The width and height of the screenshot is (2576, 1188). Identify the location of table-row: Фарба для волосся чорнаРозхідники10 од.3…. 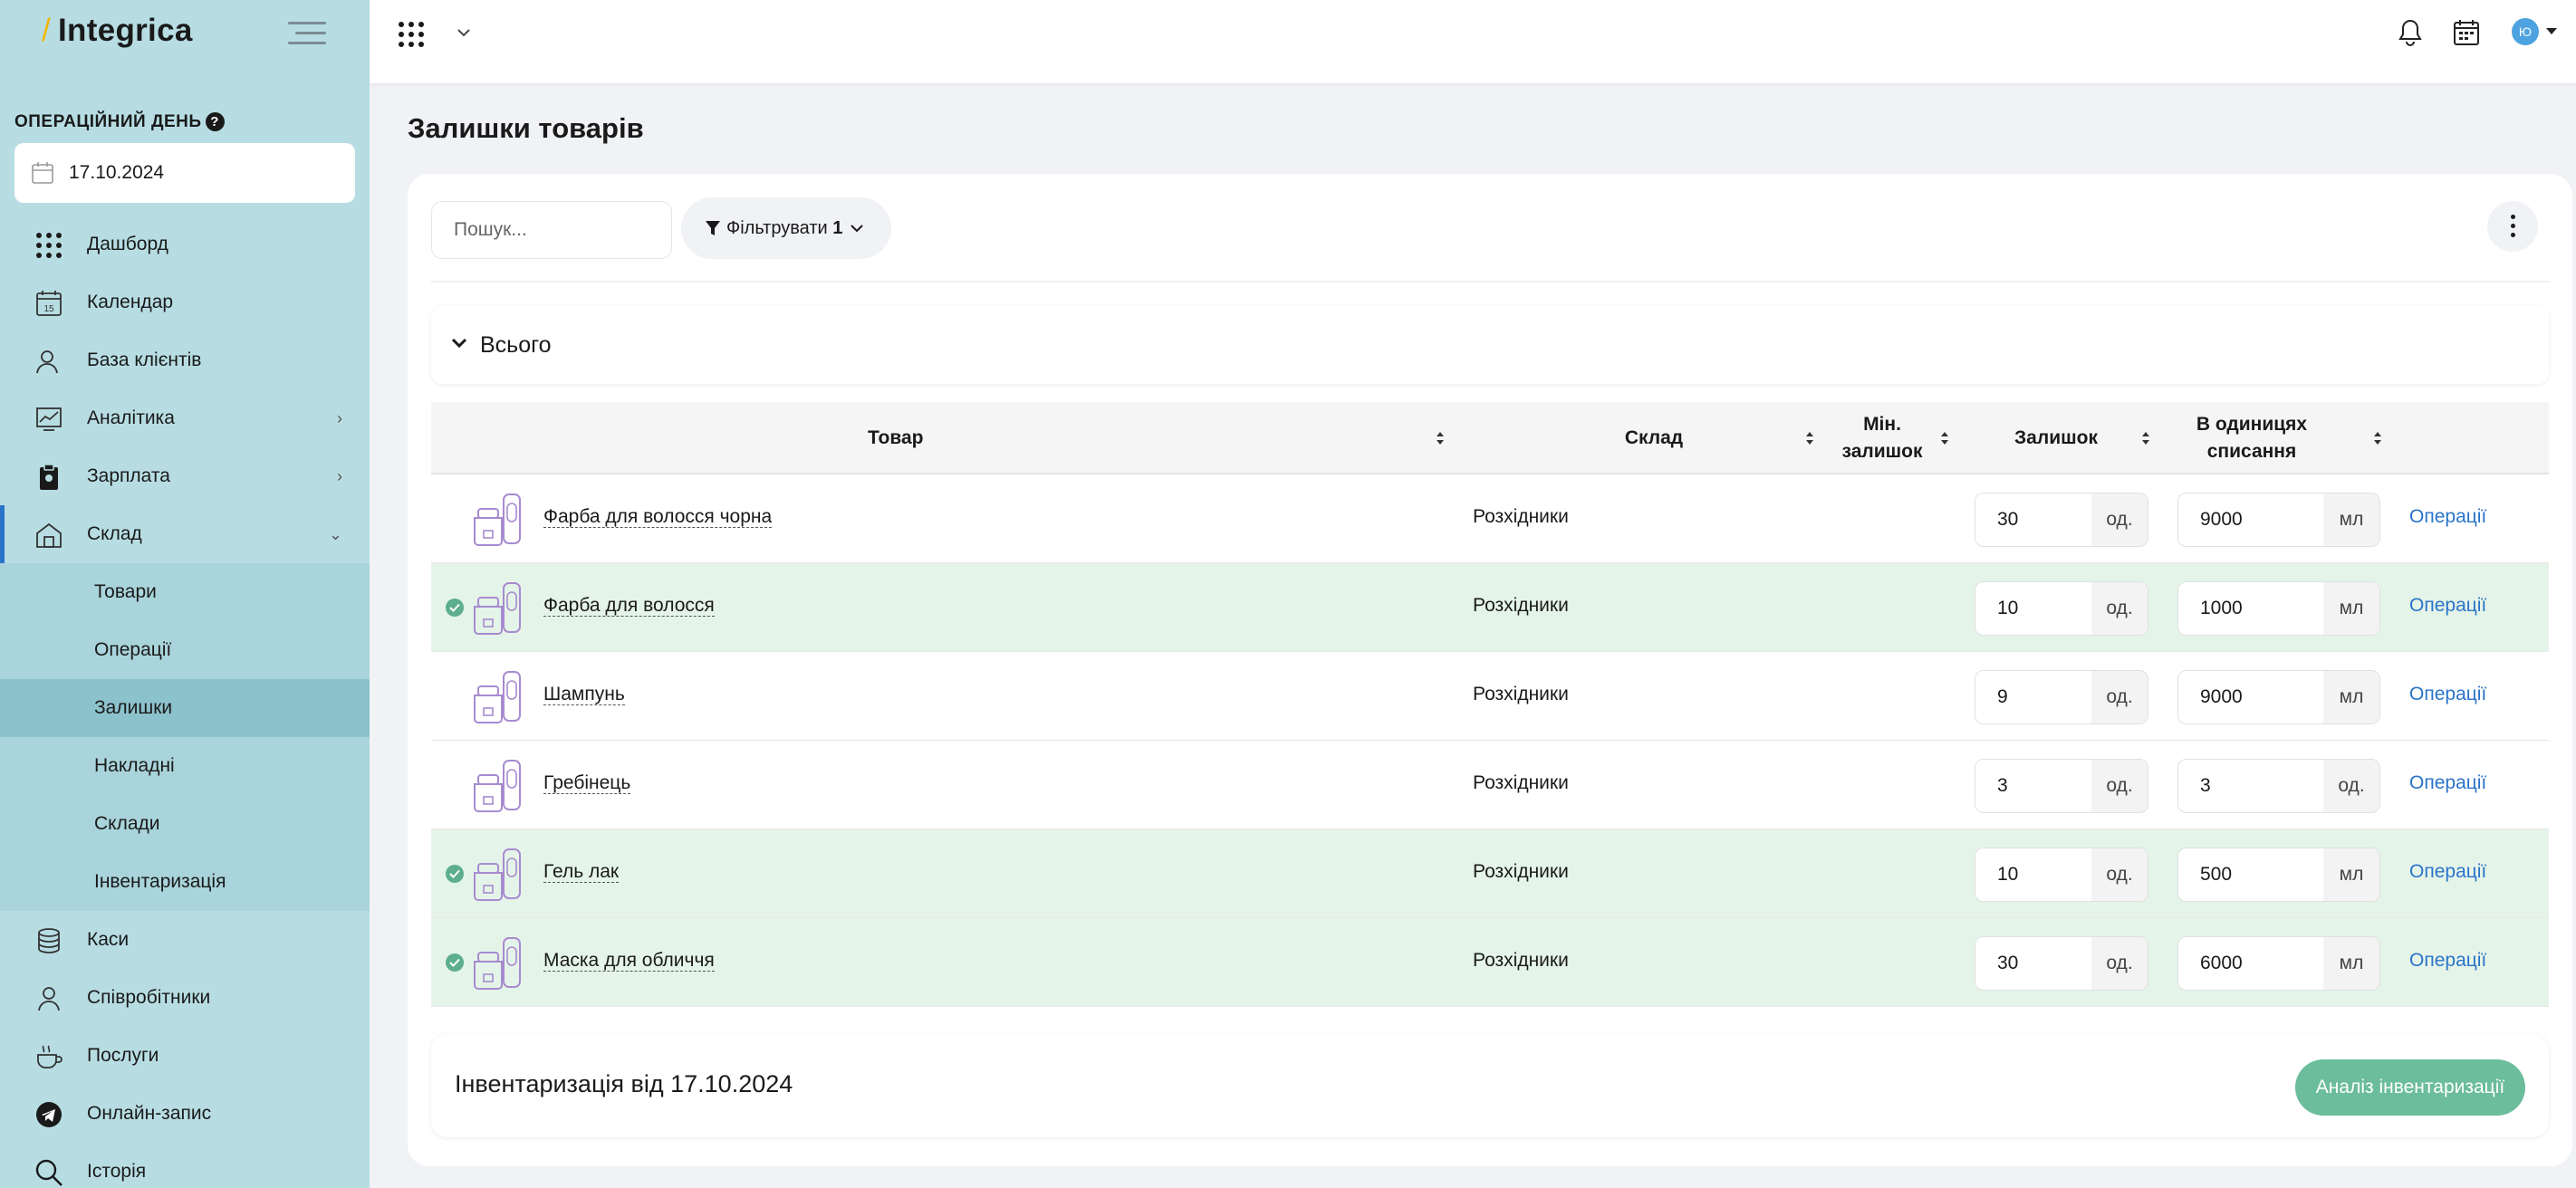
(1490, 518).